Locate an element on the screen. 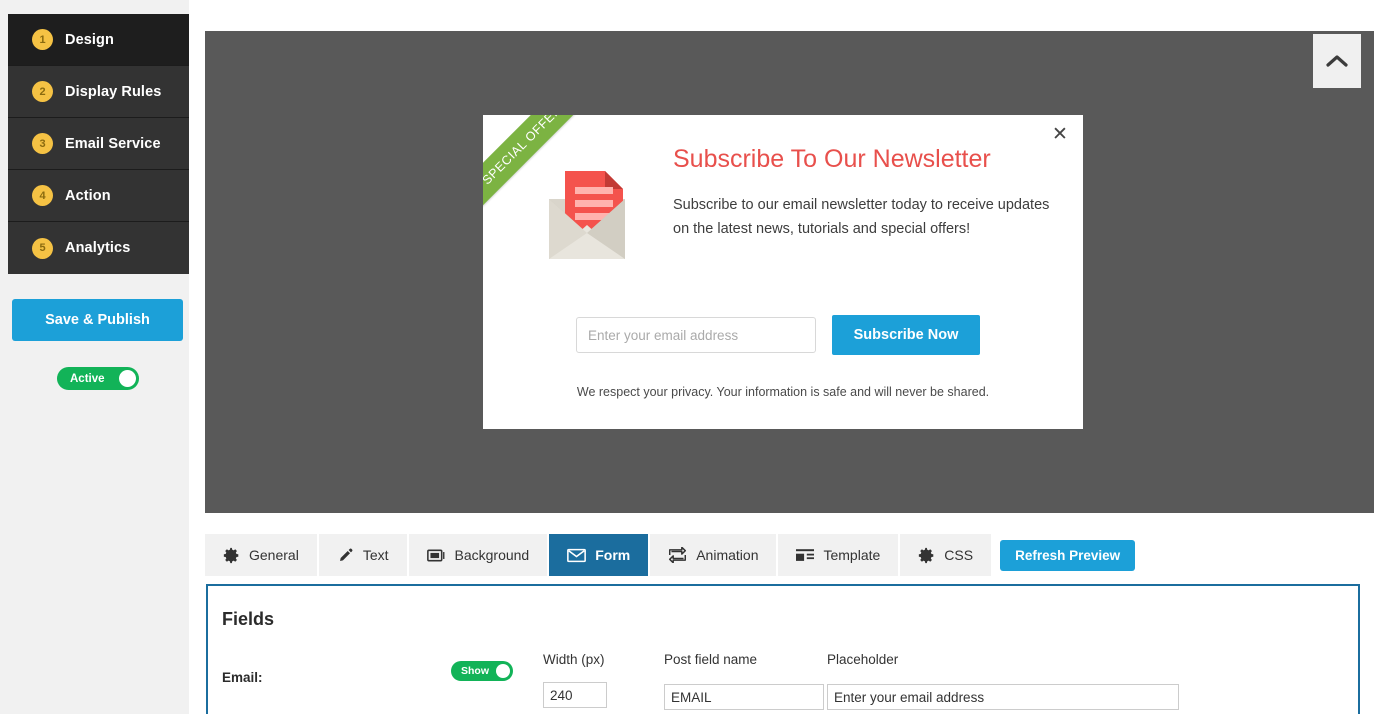 The width and height of the screenshot is (1389, 714). column-header-post-field-name: Post field name is located at coordinates (711, 659).